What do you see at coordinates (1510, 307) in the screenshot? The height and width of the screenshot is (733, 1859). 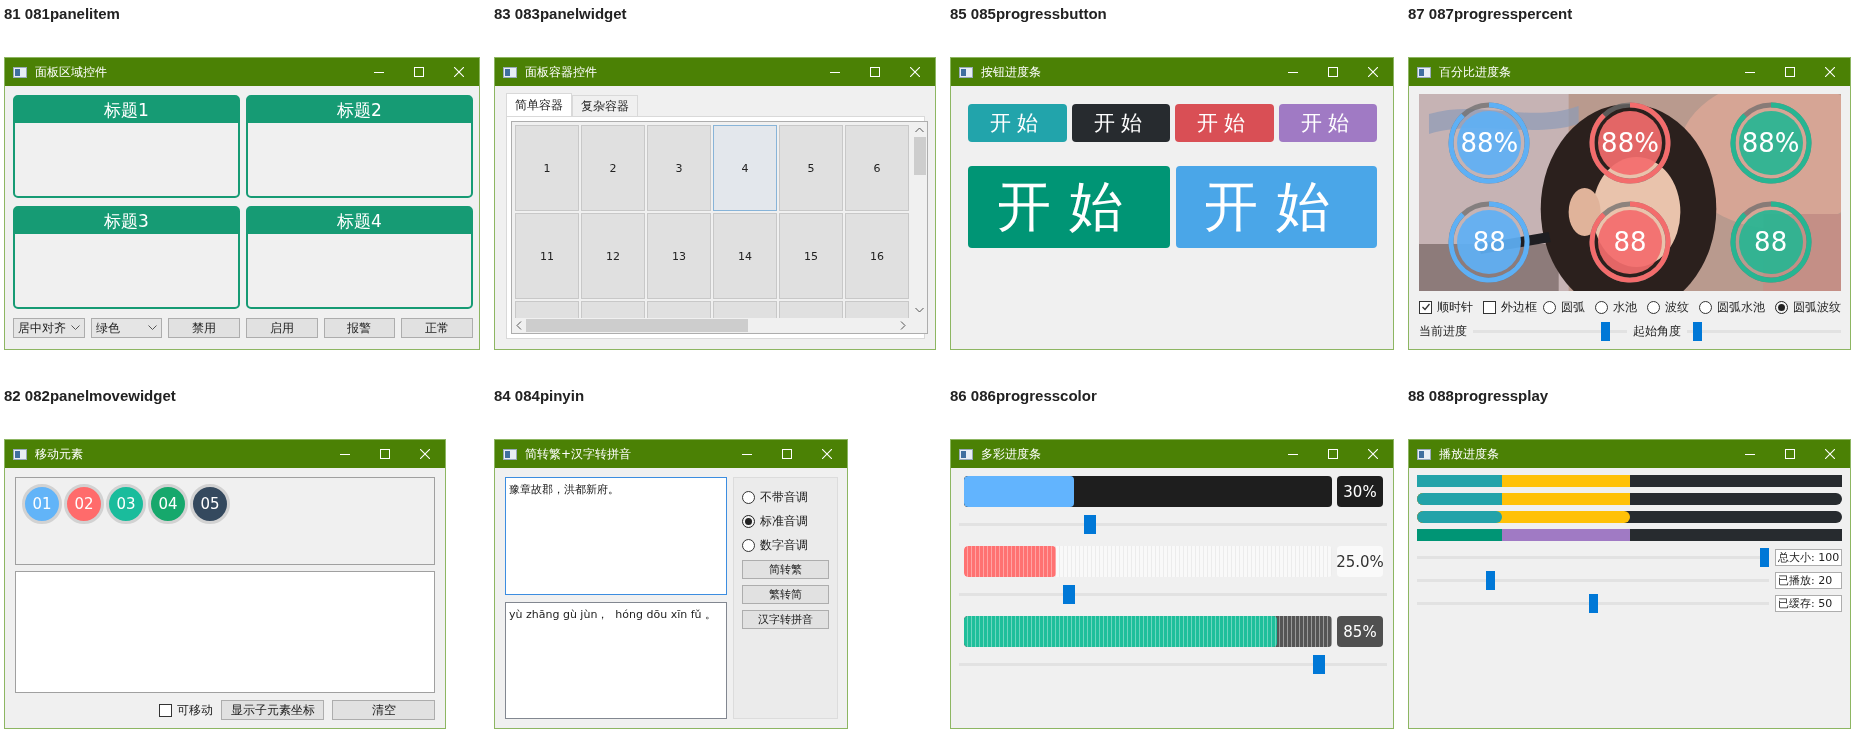 I see `checkbox: 外边框` at bounding box center [1510, 307].